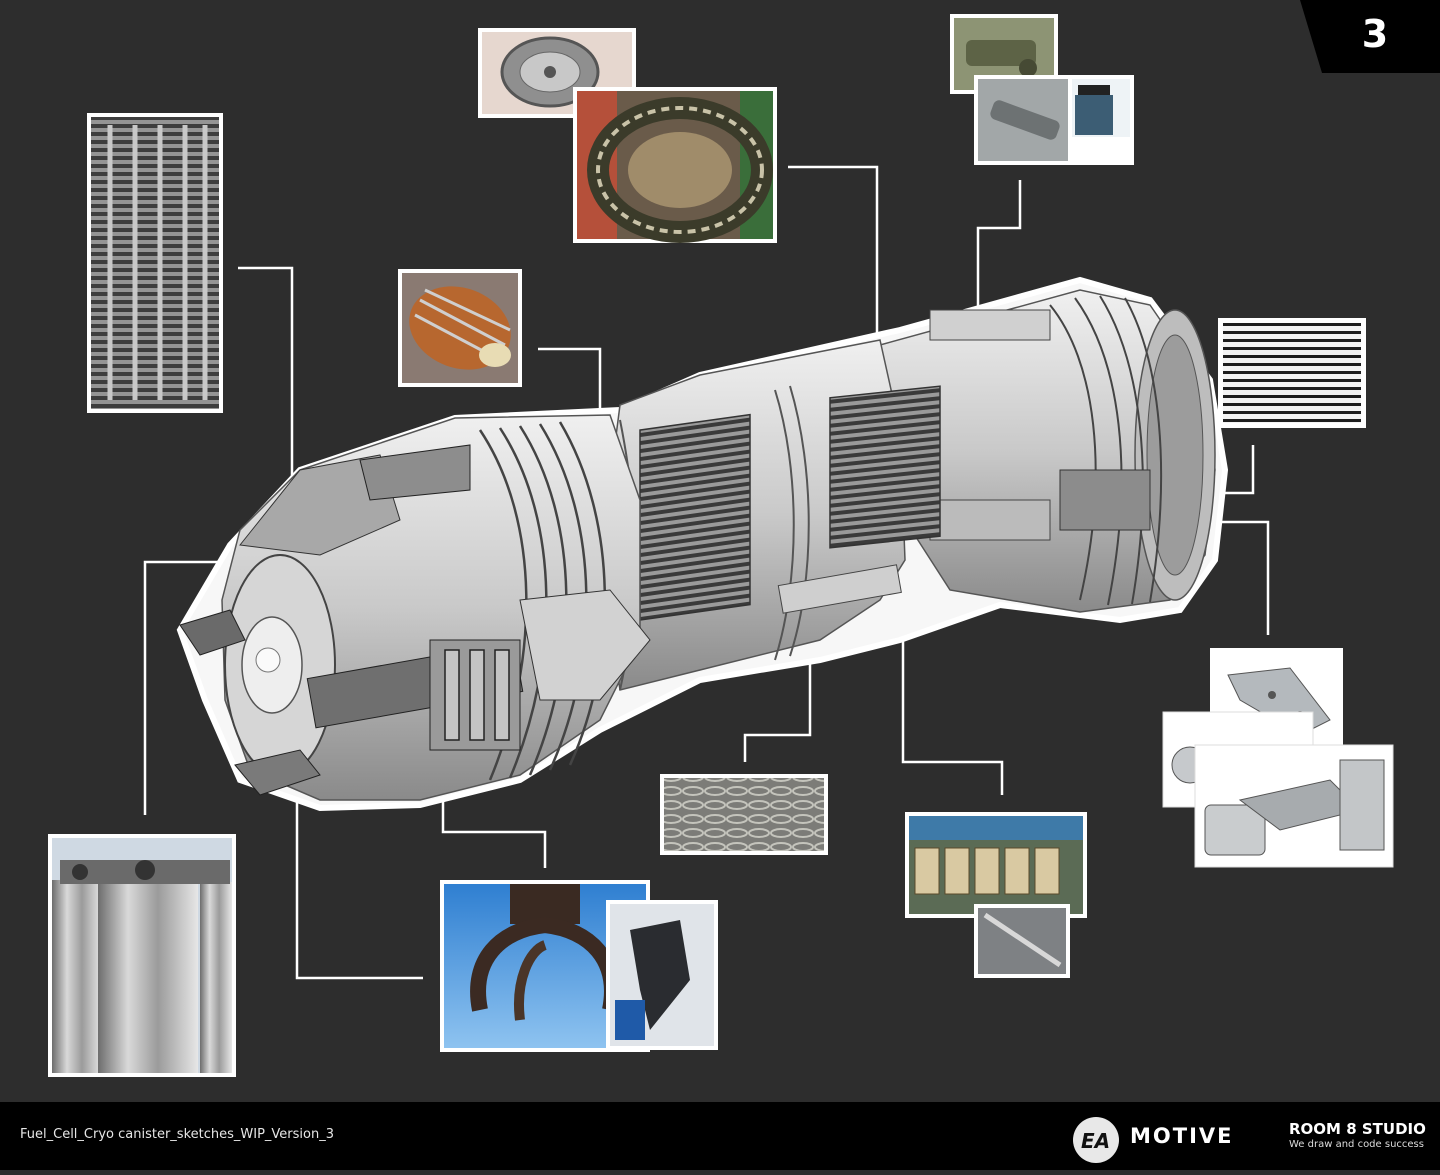 The image size is (1440, 1175). What do you see at coordinates (744, 814) in the screenshot?
I see `cables-photo` at bounding box center [744, 814].